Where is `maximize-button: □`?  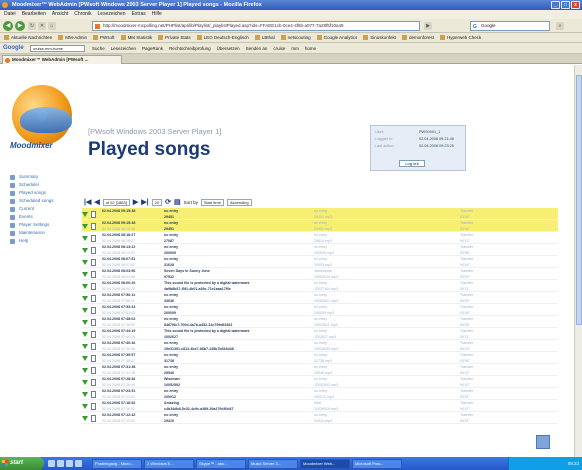
maximize-button: □ is located at coordinates (565, 5).